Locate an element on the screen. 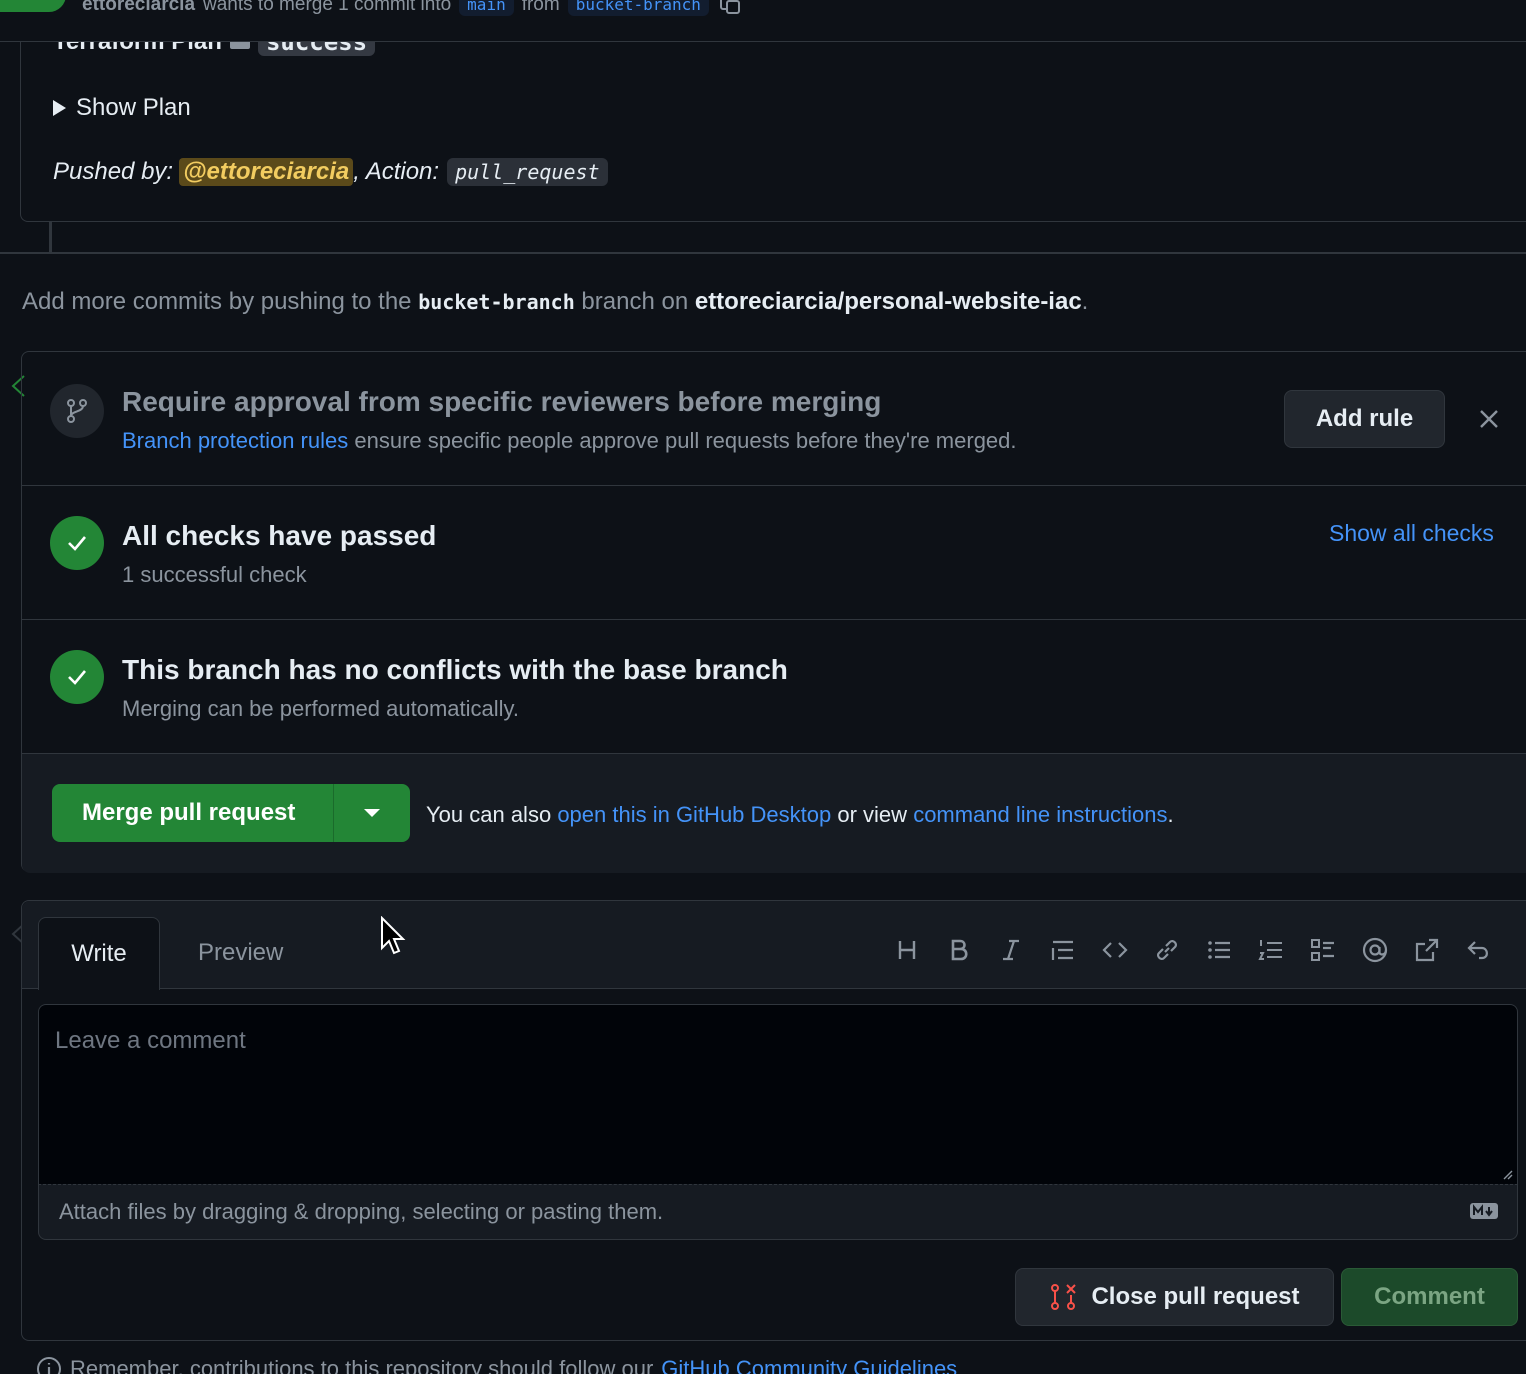  add-rule-button: Add rule is located at coordinates (1364, 419).